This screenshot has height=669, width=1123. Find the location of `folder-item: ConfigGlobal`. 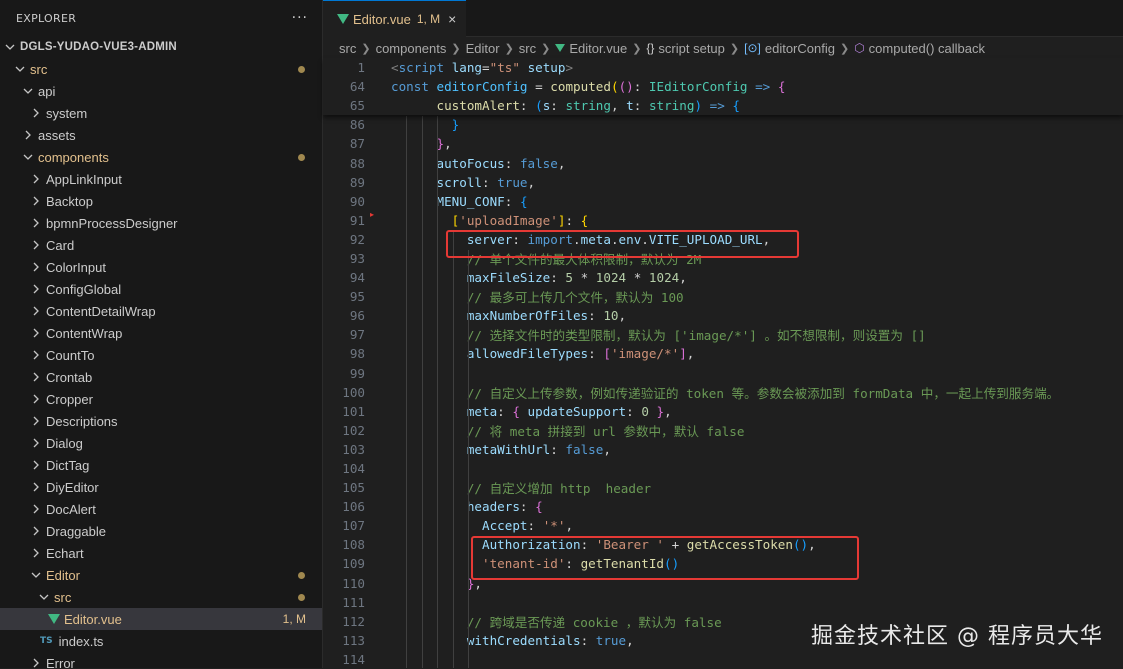

folder-item: ConfigGlobal is located at coordinates (161, 289).